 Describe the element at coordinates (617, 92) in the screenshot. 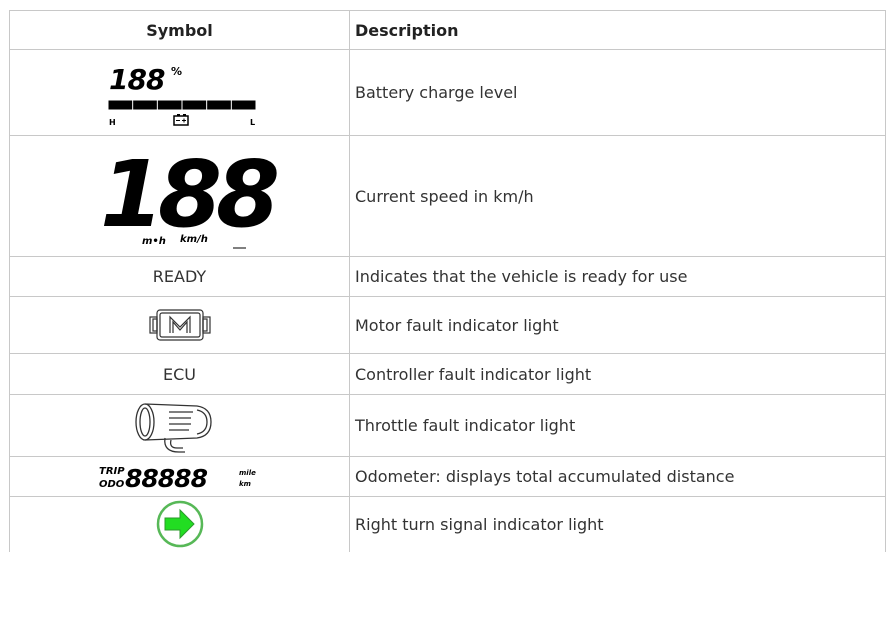

I see `description-cell: Battery charge level` at that location.